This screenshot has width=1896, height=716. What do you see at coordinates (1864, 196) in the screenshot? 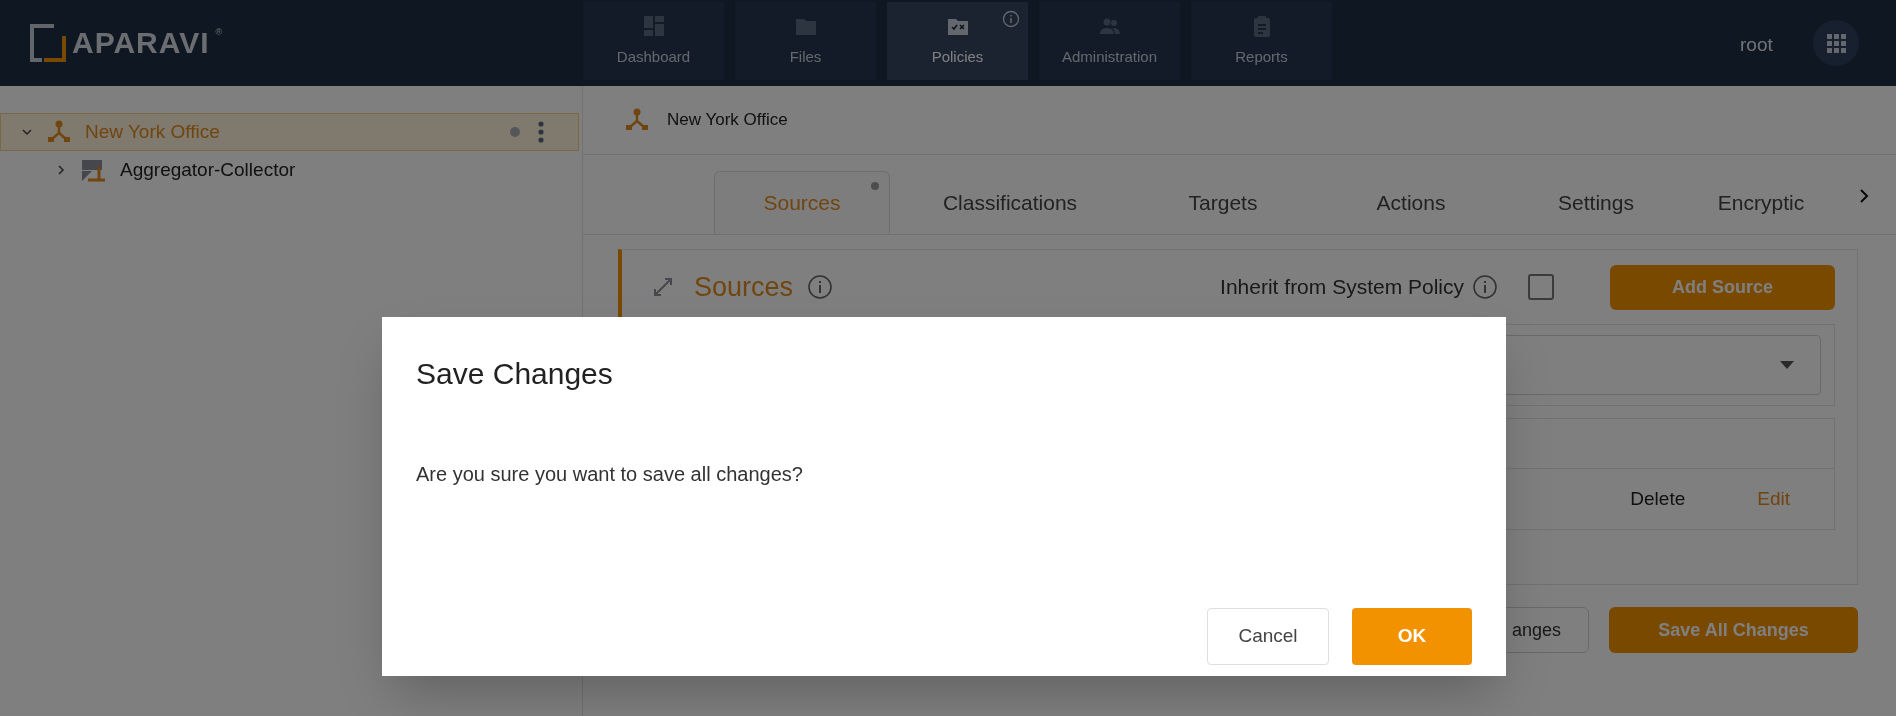
I see `chevron-right-icon` at bounding box center [1864, 196].